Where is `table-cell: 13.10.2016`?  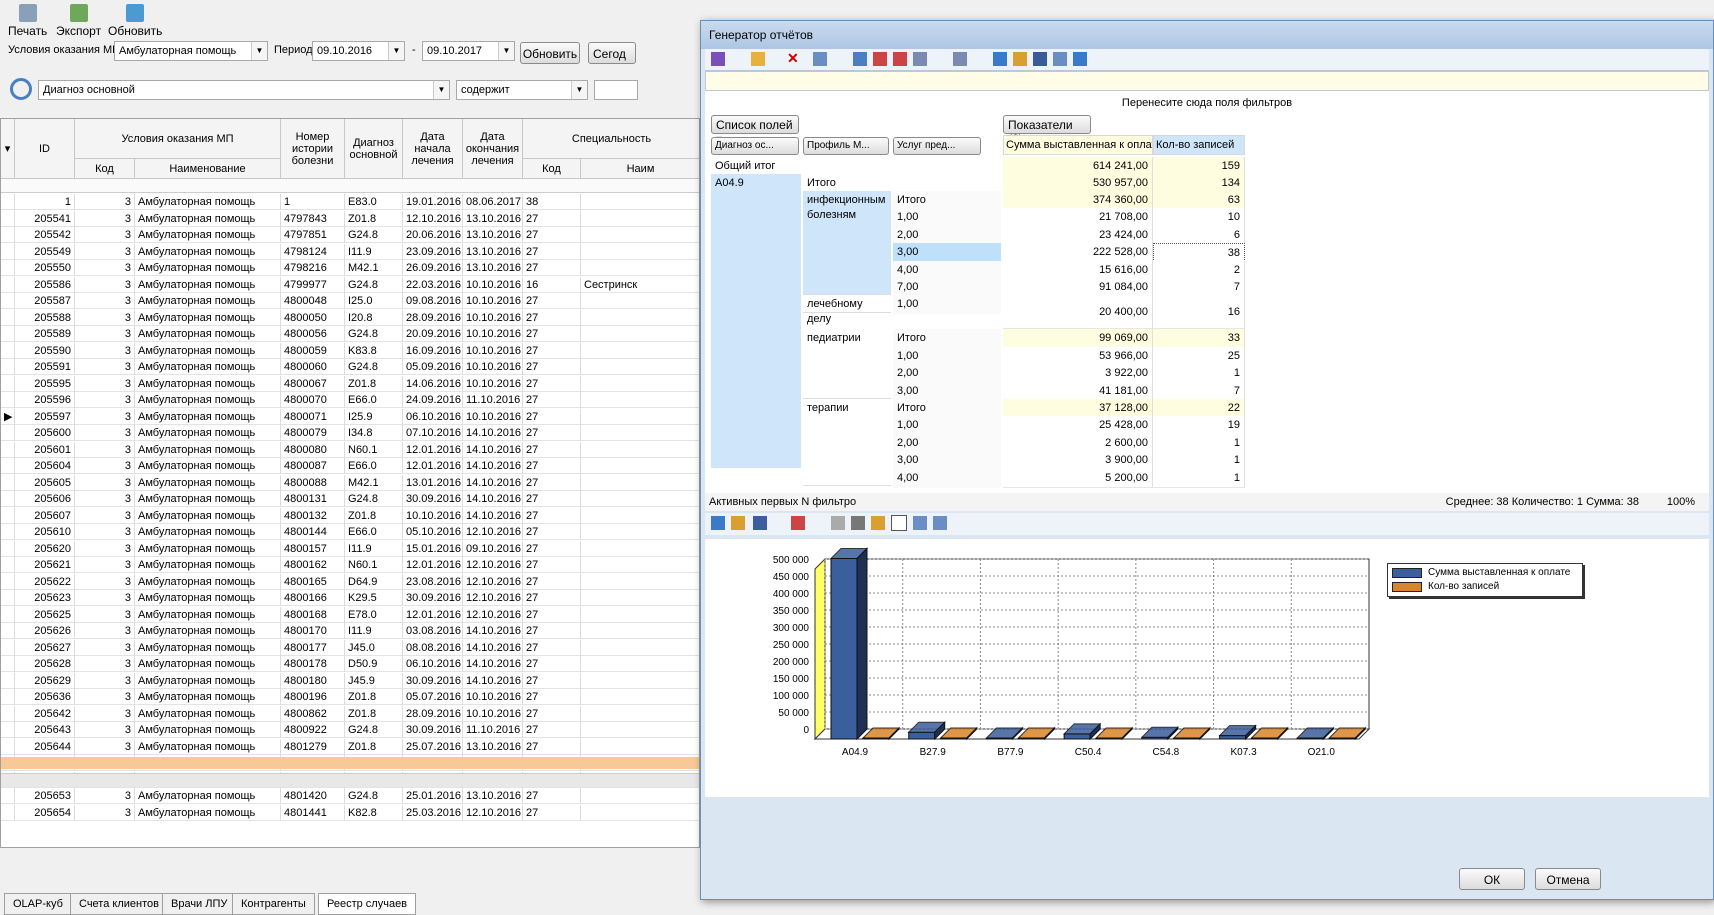
table-cell: 13.10.2016 is located at coordinates (493, 796).